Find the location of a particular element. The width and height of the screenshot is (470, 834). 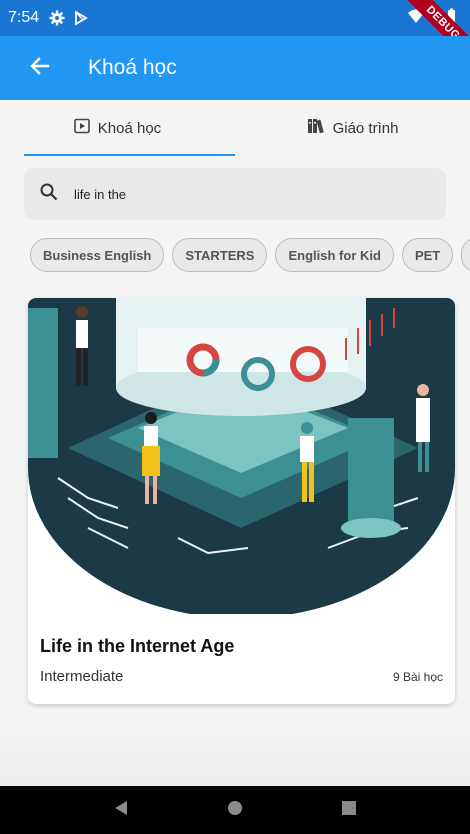

tab-curriculum: Giáo trình is located at coordinates (352, 128).